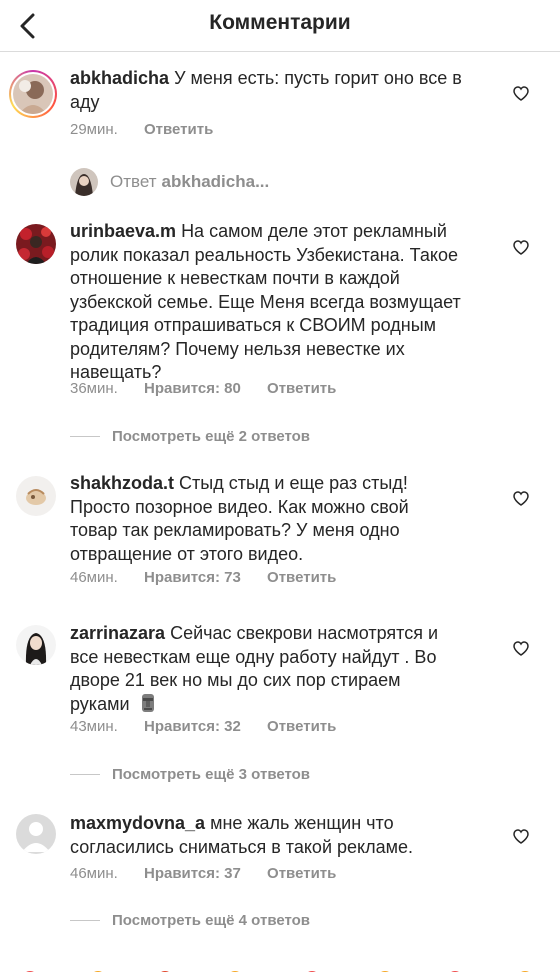  I want to click on comment-body-cont: навещать?, so click(116, 372).